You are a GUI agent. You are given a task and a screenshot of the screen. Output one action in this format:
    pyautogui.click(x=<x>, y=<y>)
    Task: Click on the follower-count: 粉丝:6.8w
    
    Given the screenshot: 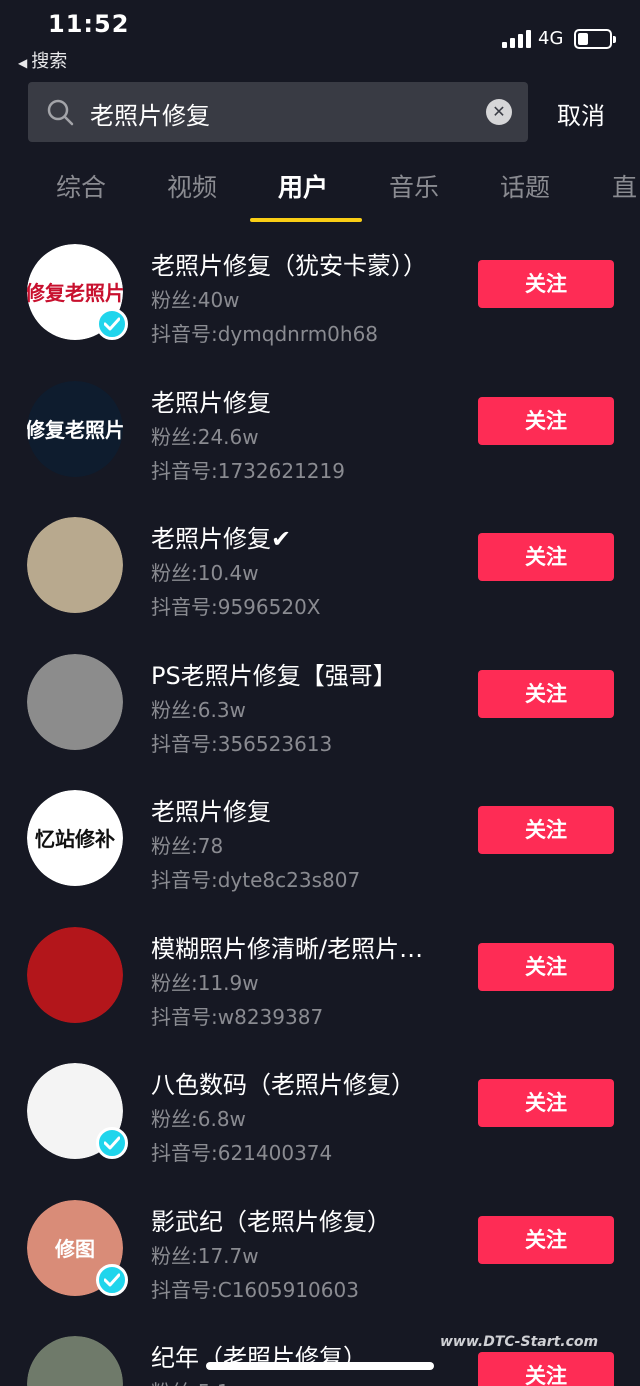 What is the action you would take?
    pyautogui.click(x=198, y=1119)
    